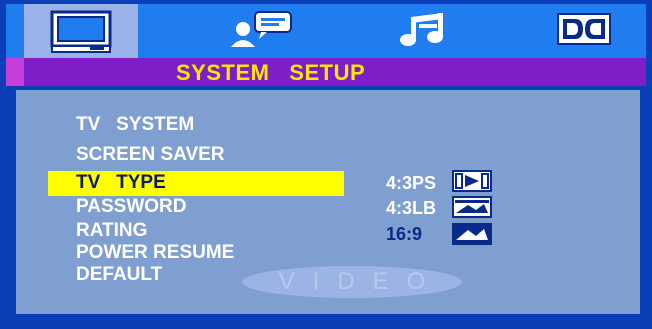  I want to click on menu-item-tv-type: TV TYPE, so click(121, 183).